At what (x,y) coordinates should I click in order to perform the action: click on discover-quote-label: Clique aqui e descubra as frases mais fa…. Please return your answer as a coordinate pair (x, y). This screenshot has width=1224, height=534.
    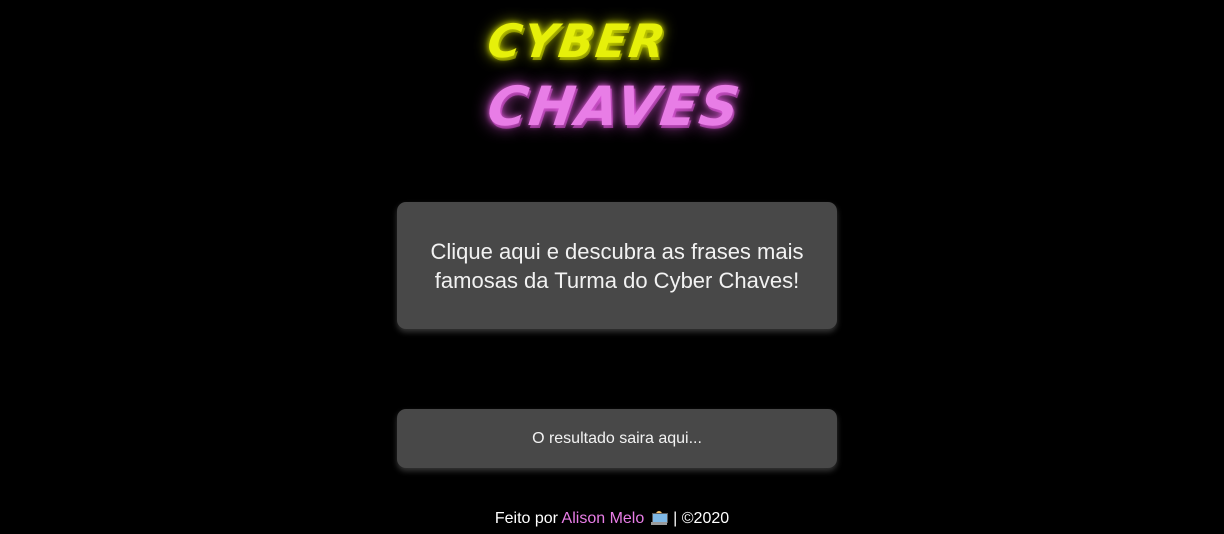
    Looking at the image, I should click on (617, 265).